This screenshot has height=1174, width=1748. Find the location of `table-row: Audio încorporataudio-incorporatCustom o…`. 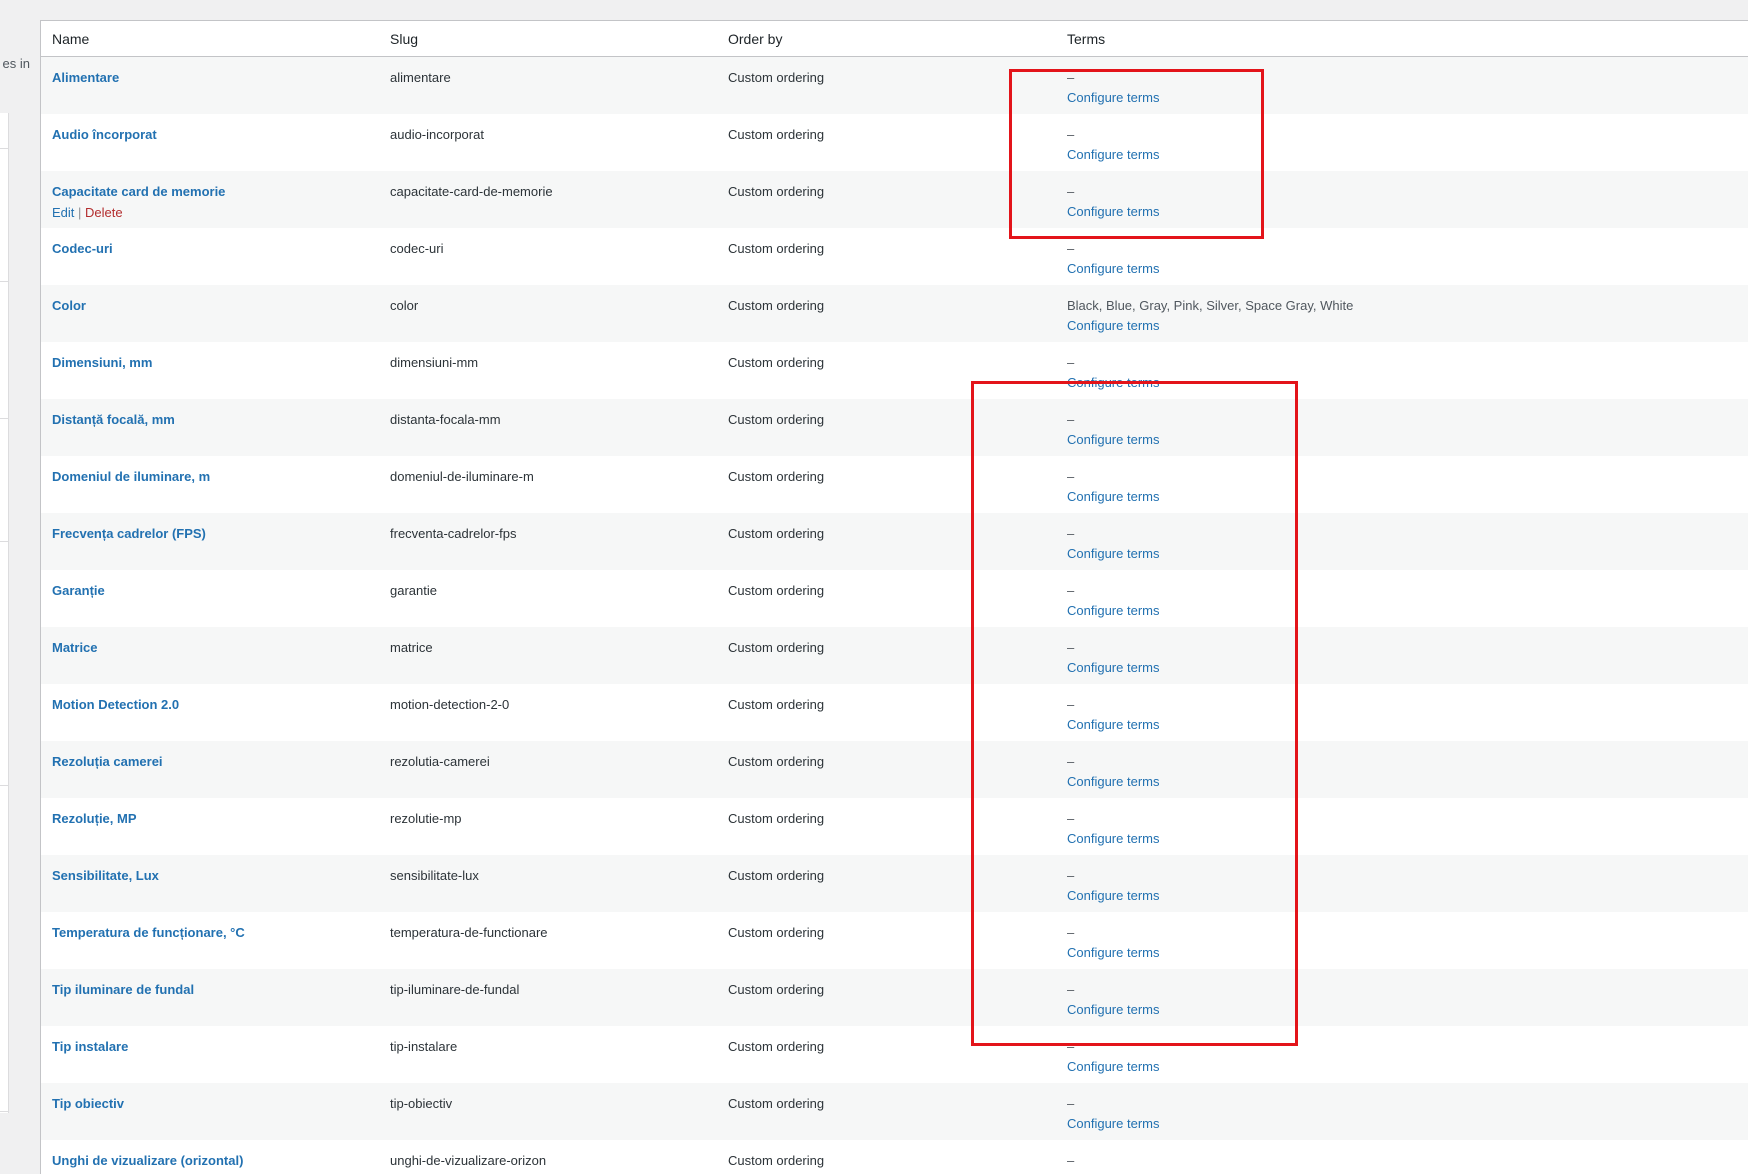

table-row: Audio încorporataudio-incorporatCustom o… is located at coordinates (894, 142).